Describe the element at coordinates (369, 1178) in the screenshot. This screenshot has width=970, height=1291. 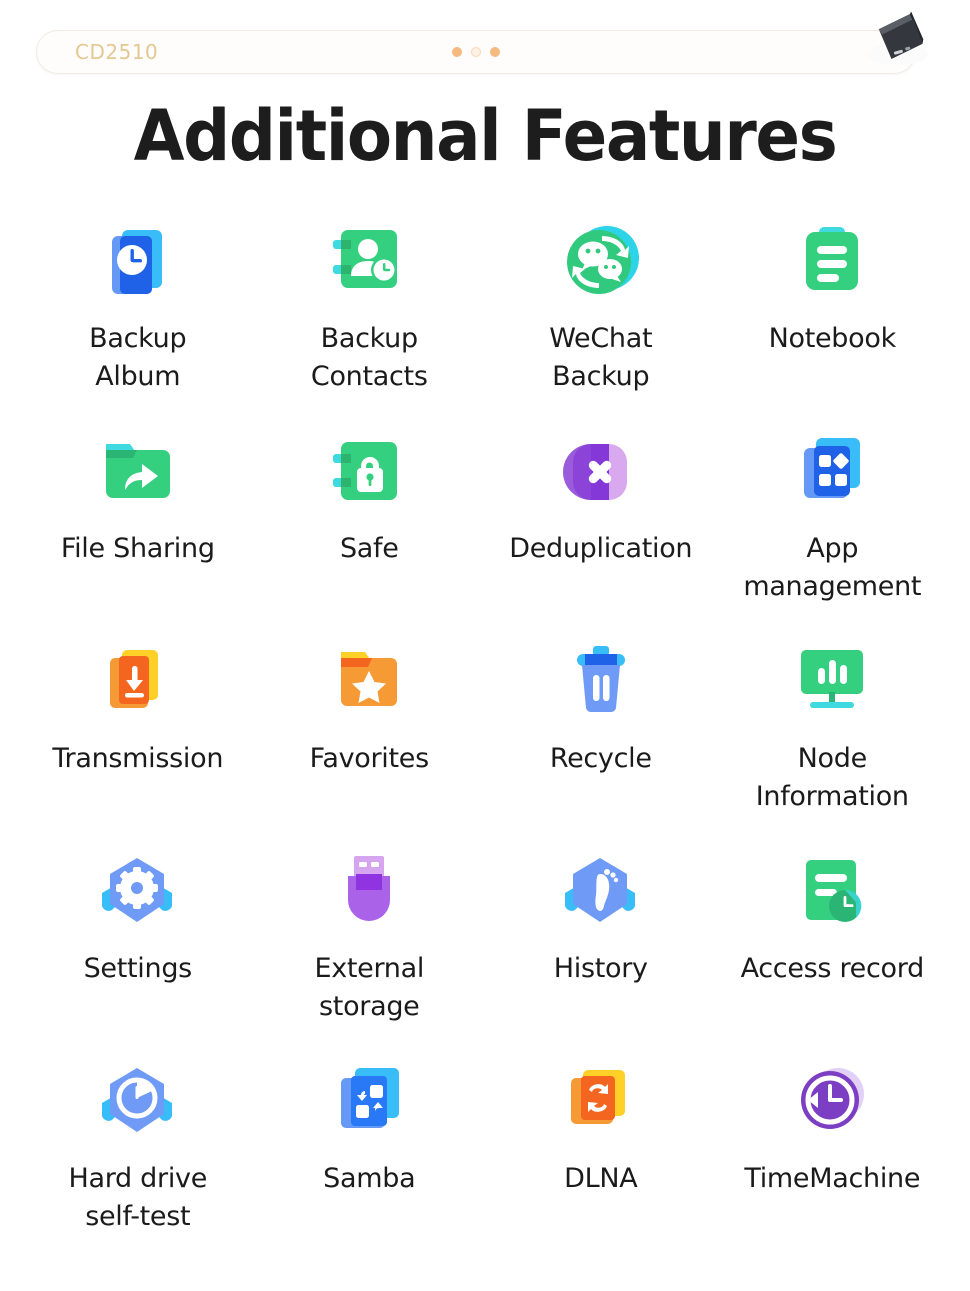
I see `feature-label: Samba` at that location.